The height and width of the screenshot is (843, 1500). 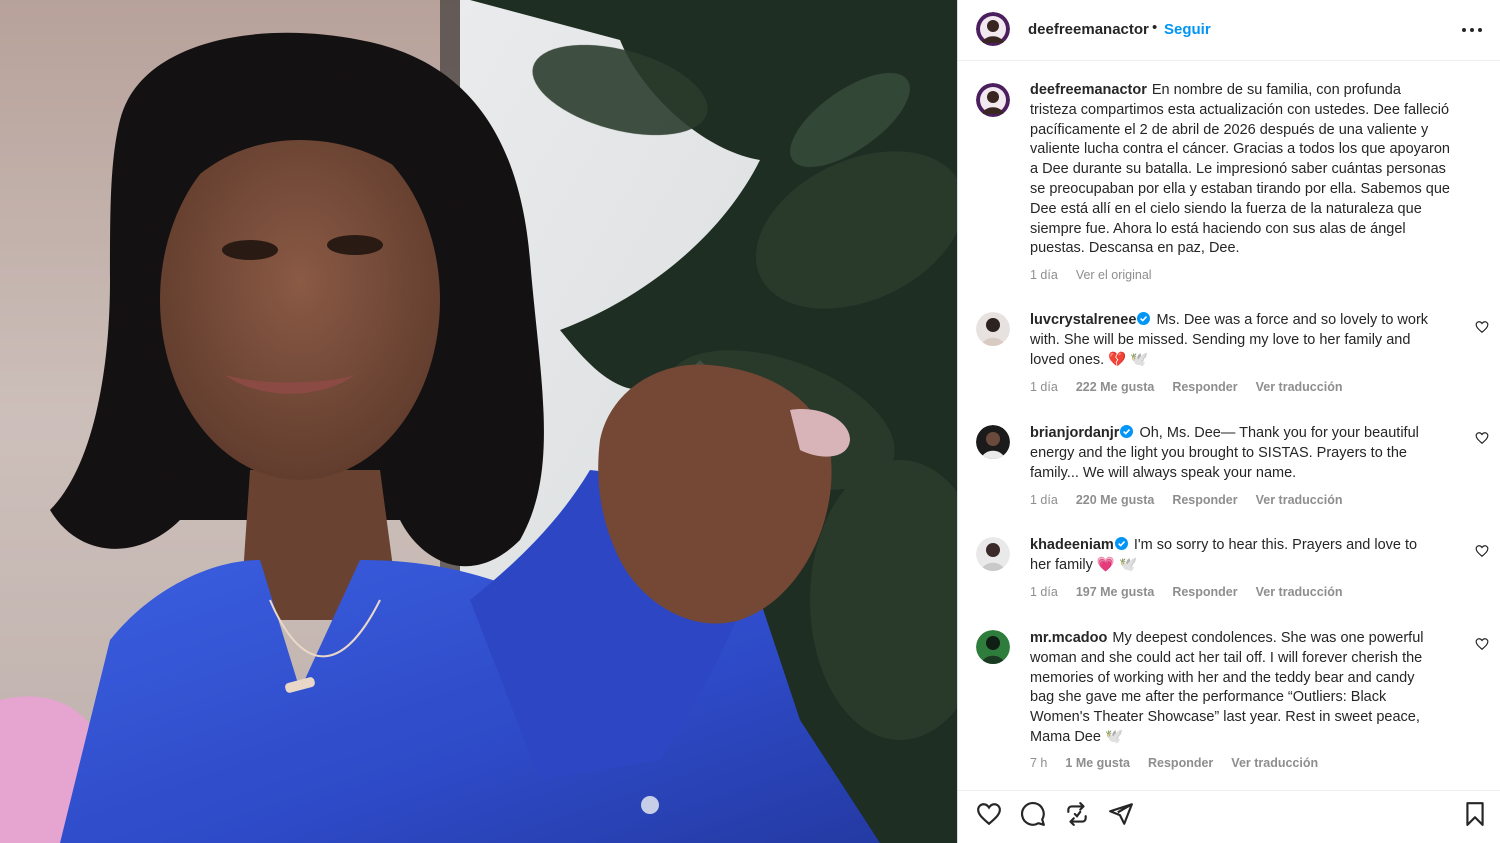 I want to click on caption-line: En nombre de su familia, con profunda, so click(x=1276, y=90).